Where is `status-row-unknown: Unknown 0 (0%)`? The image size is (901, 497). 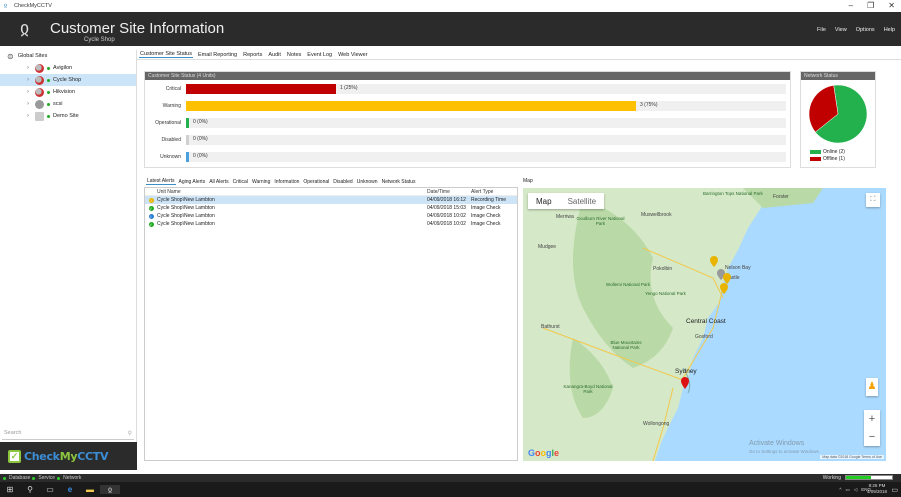
status-row-unknown: Unknown 0 (0%) is located at coordinates (467, 156).